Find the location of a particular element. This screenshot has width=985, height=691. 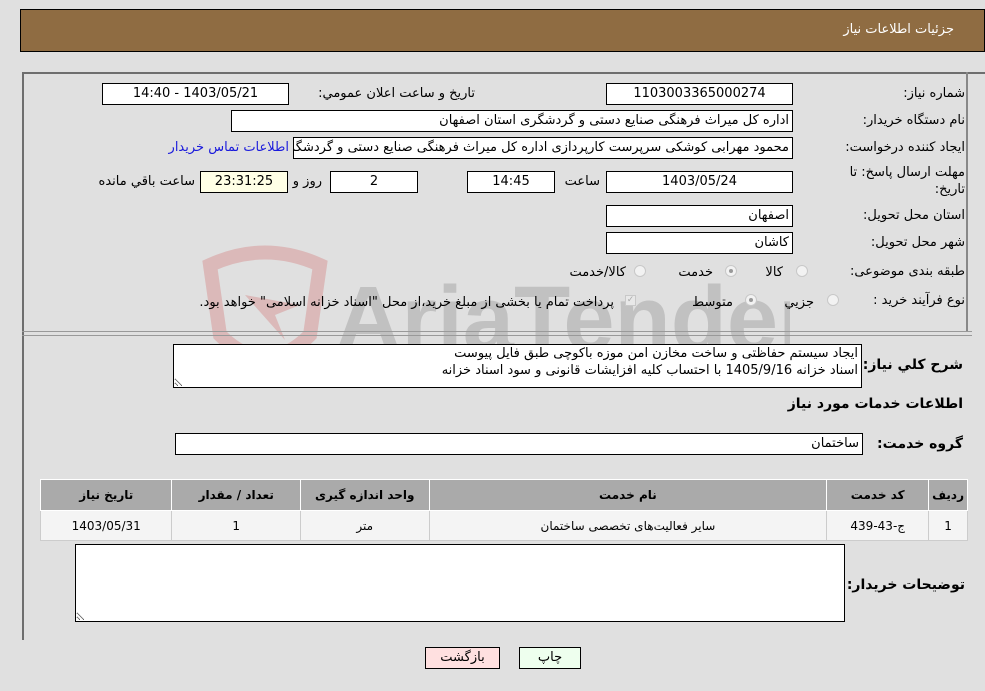

page-title: جزئیات اطلاعات نیاز is located at coordinates (898, 29).